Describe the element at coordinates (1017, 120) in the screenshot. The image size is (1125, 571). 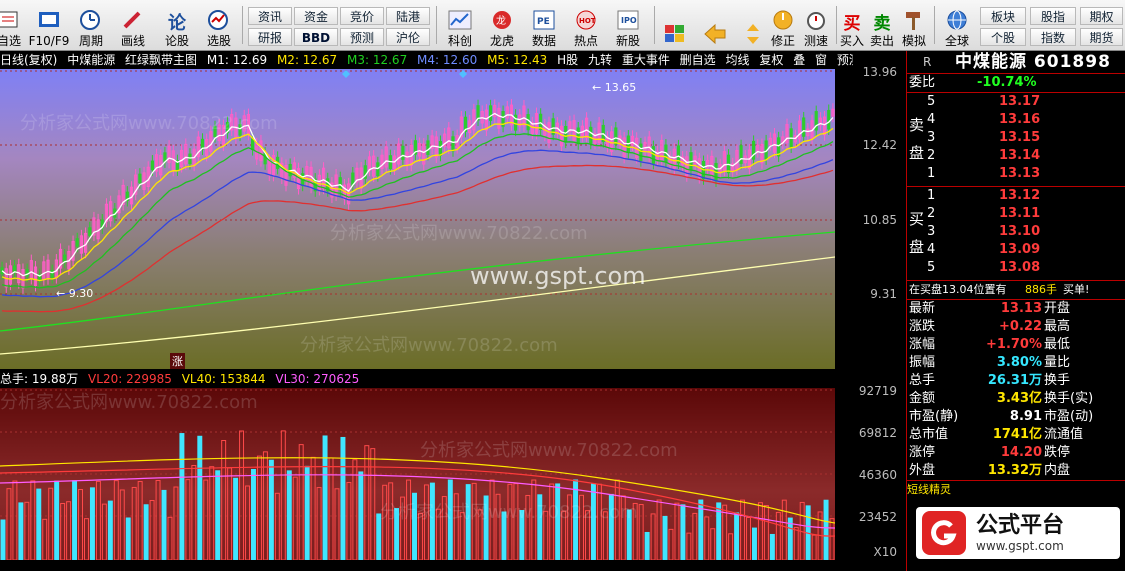
I see `sell-level: 4 13.16` at that location.